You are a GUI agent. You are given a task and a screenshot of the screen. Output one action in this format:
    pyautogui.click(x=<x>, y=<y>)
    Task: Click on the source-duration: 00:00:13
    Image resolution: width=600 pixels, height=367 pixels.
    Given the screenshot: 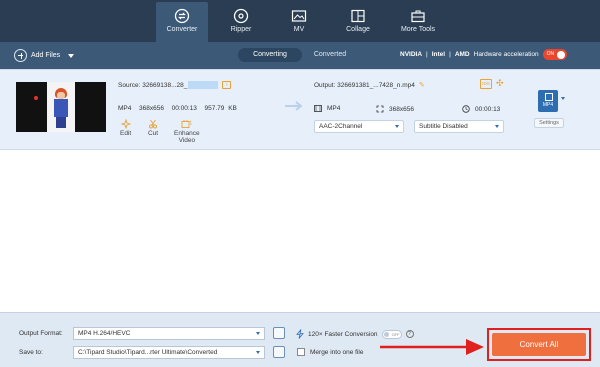 What is the action you would take?
    pyautogui.click(x=184, y=108)
    